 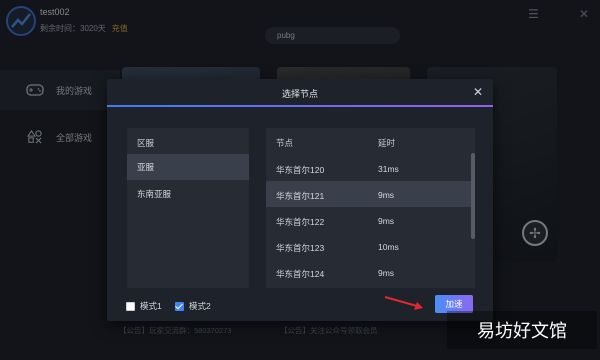 What do you see at coordinates (130, 306) in the screenshot?
I see `checkbox-unchecked` at bounding box center [130, 306].